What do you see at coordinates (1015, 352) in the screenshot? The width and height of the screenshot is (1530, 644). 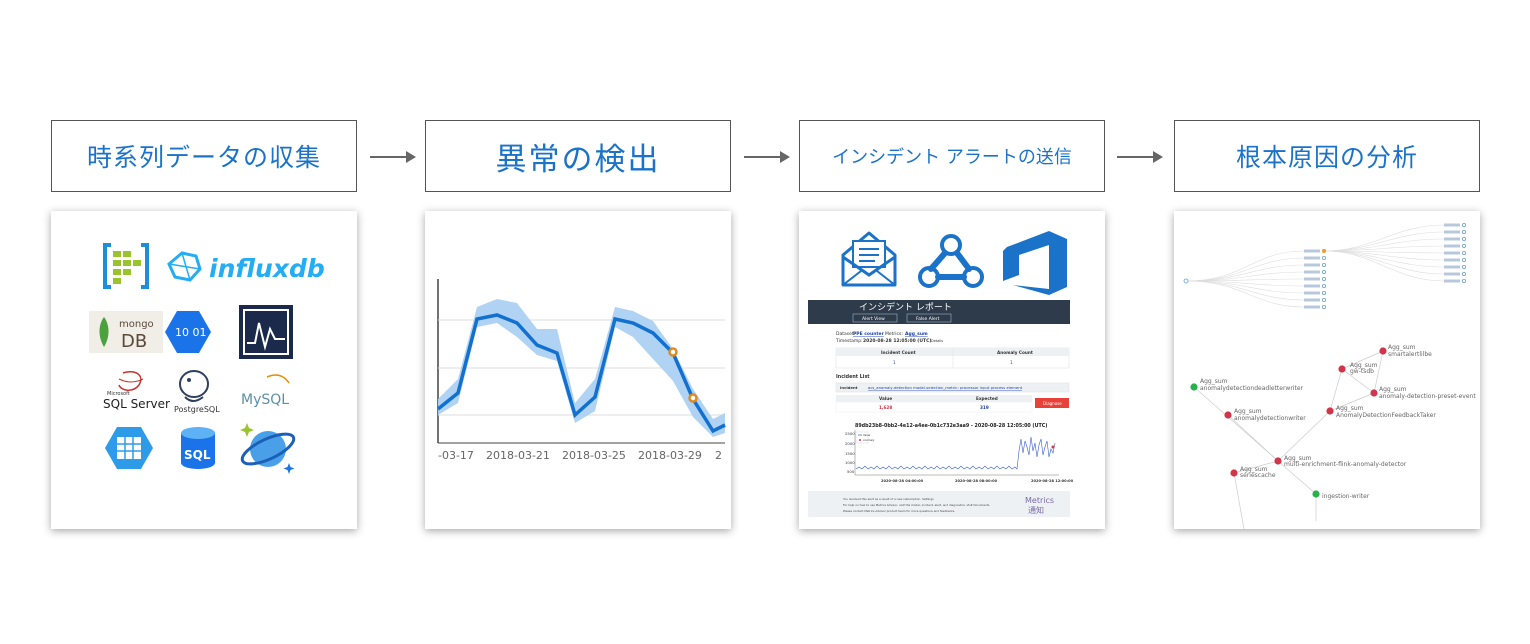 I see `svg-text: Anomaly Count` at bounding box center [1015, 352].